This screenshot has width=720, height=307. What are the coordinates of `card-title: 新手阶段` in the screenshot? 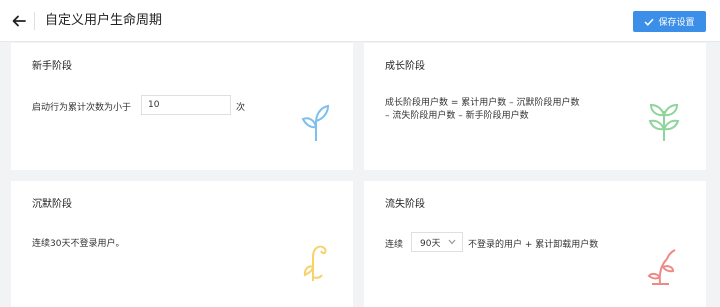 It's located at (52, 66).